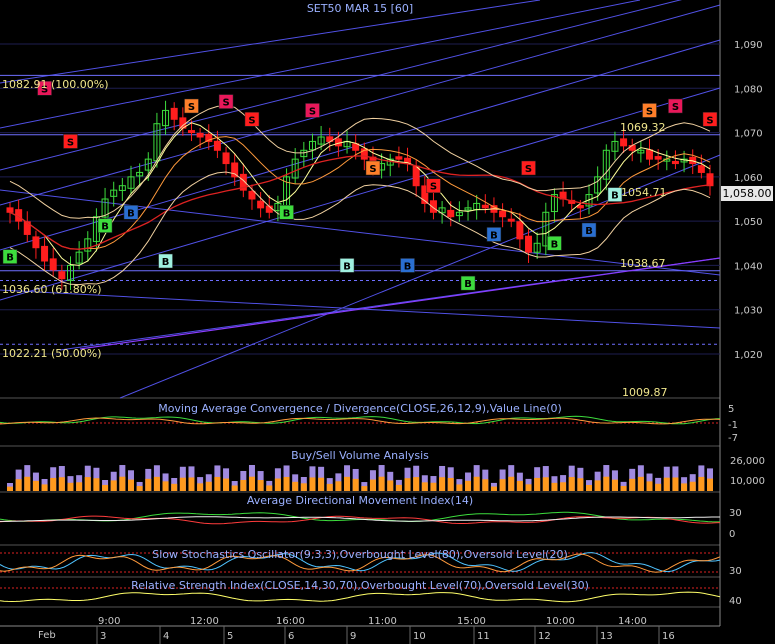 Image resolution: width=775 pixels, height=644 pixels. Describe the element at coordinates (471, 621) in the screenshot. I see `time-label: 15:00` at that location.